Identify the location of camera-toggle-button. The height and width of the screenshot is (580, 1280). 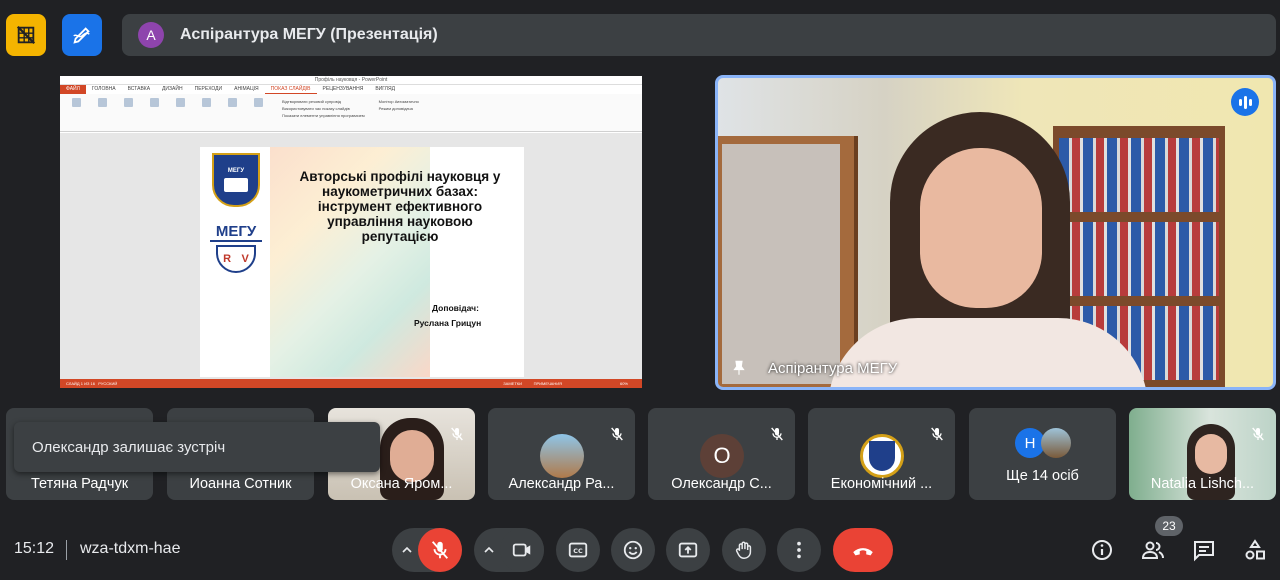
(522, 550).